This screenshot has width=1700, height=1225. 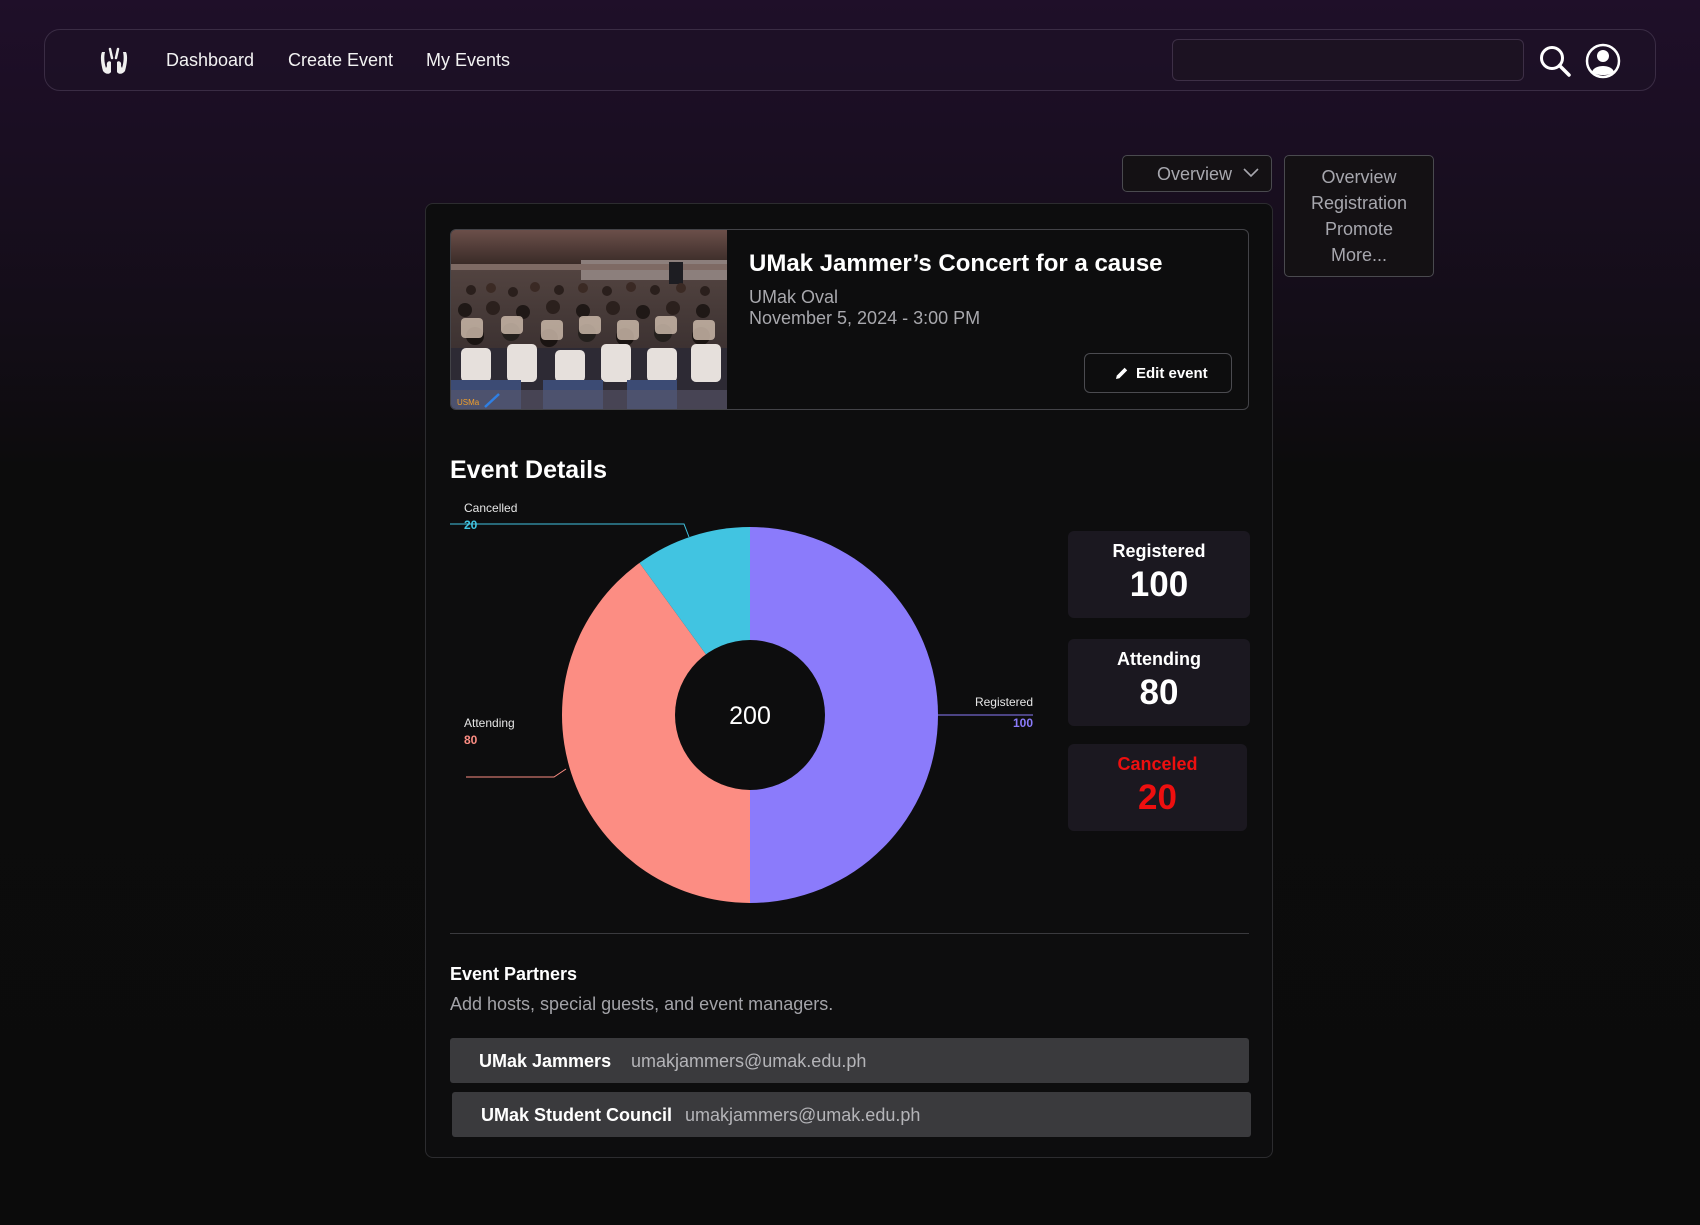 I want to click on event-venue: UMak Oval, so click(x=794, y=297).